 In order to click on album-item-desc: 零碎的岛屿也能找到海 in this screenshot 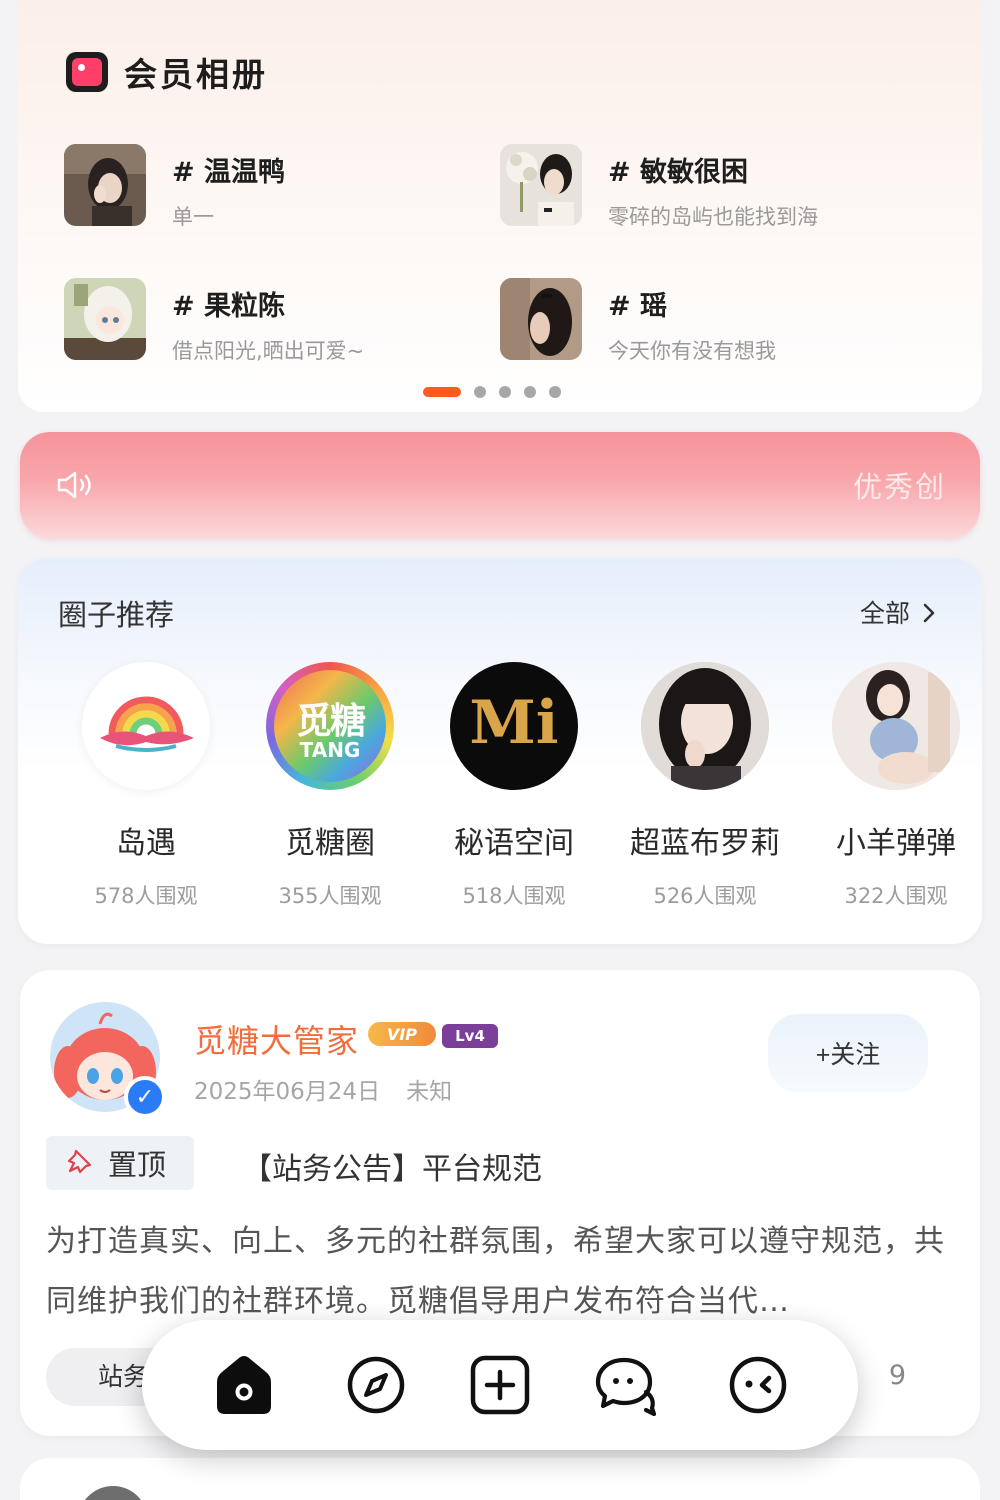, I will do `click(713, 217)`.